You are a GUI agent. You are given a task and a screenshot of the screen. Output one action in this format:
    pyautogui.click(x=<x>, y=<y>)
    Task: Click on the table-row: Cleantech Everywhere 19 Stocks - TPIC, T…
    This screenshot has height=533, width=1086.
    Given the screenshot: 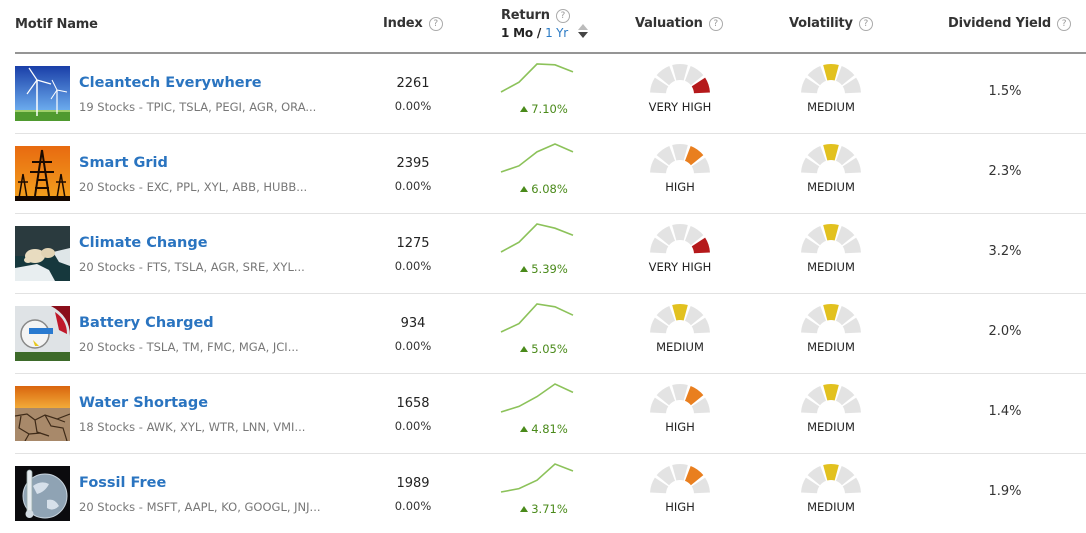 What is the action you would take?
    pyautogui.click(x=550, y=94)
    